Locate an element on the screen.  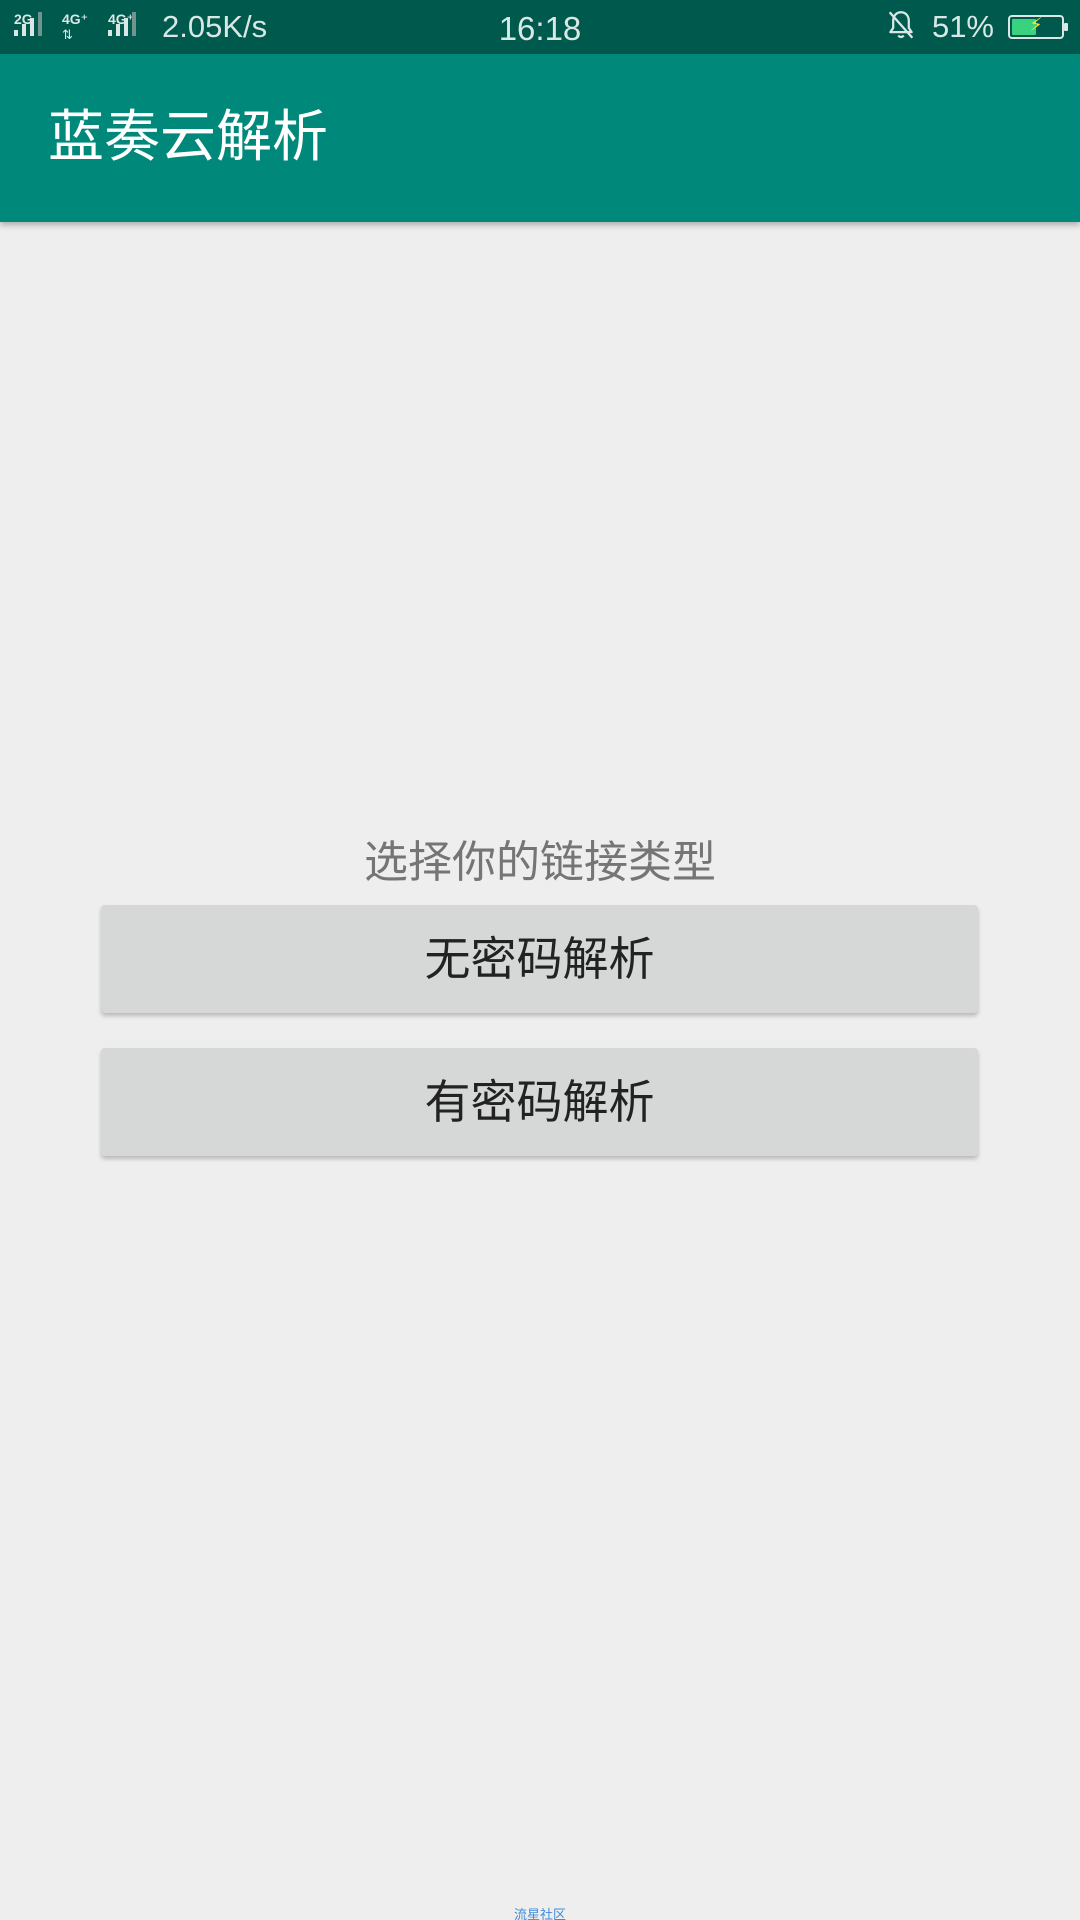
footer-watermark: 流星社区 is located at coordinates (539, 1914).